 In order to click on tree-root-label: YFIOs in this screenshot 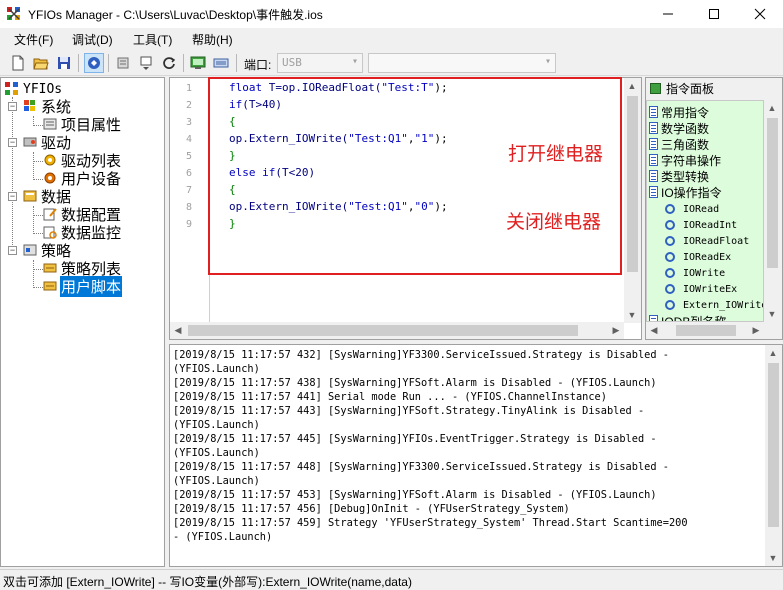, I will do `click(43, 89)`.